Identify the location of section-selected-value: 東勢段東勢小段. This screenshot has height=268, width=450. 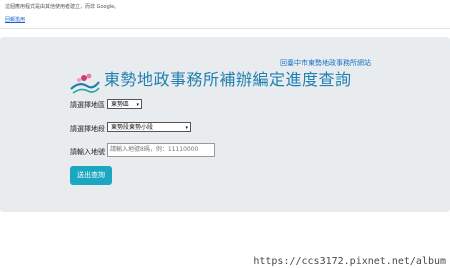
(132, 127).